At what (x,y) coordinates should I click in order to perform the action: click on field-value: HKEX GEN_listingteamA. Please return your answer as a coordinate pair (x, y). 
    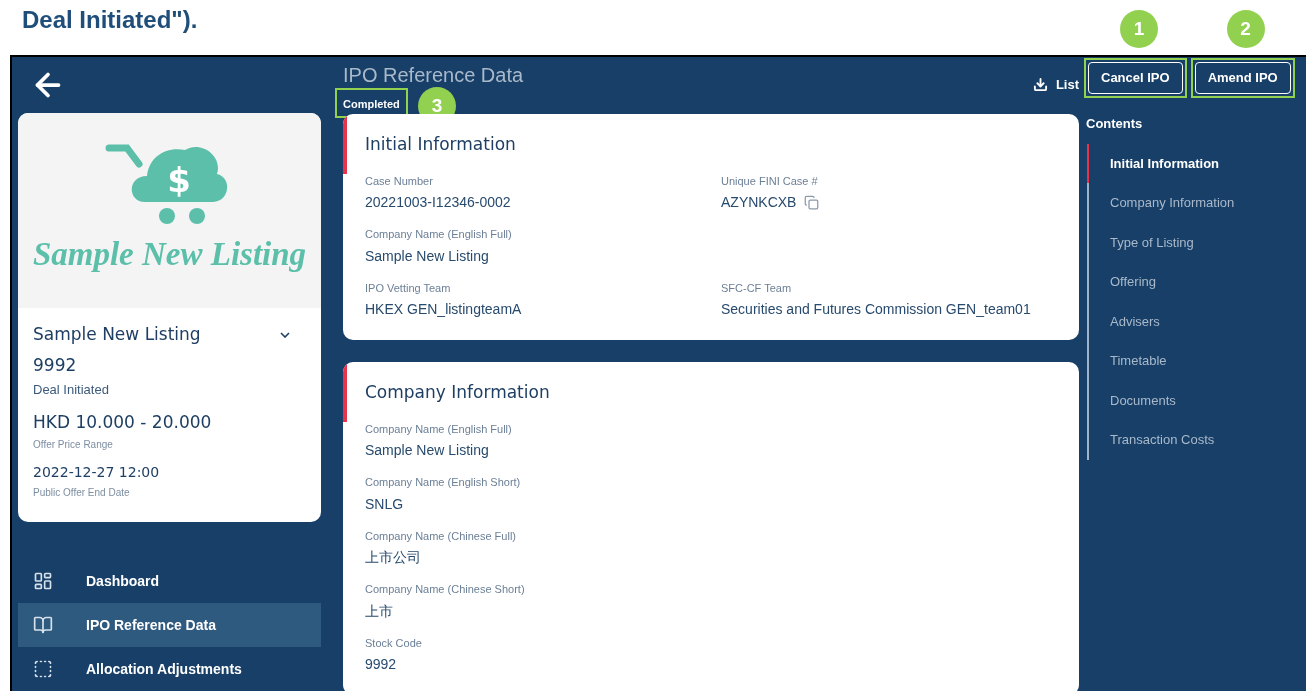
    Looking at the image, I should click on (443, 309).